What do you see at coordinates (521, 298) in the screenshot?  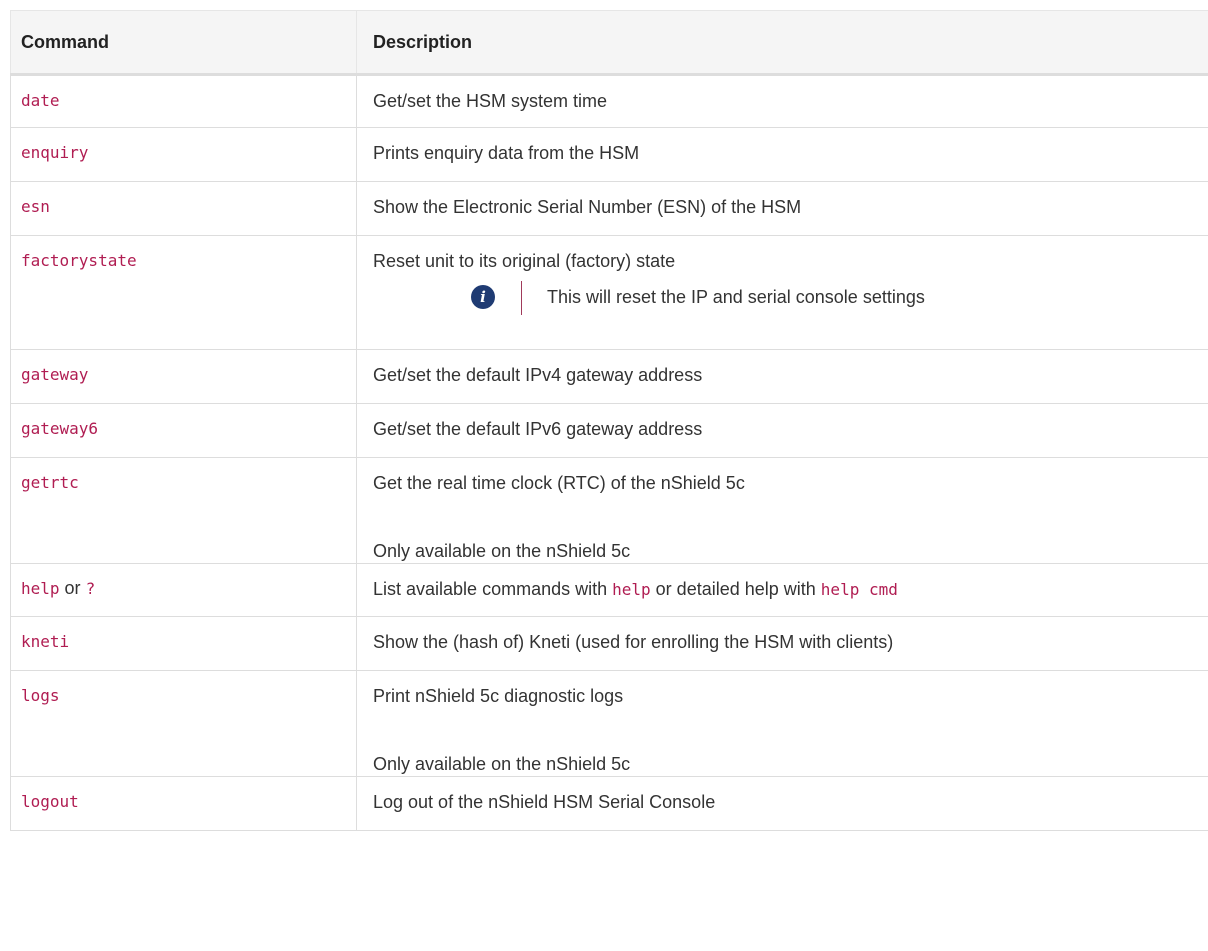 I see `note-divider` at bounding box center [521, 298].